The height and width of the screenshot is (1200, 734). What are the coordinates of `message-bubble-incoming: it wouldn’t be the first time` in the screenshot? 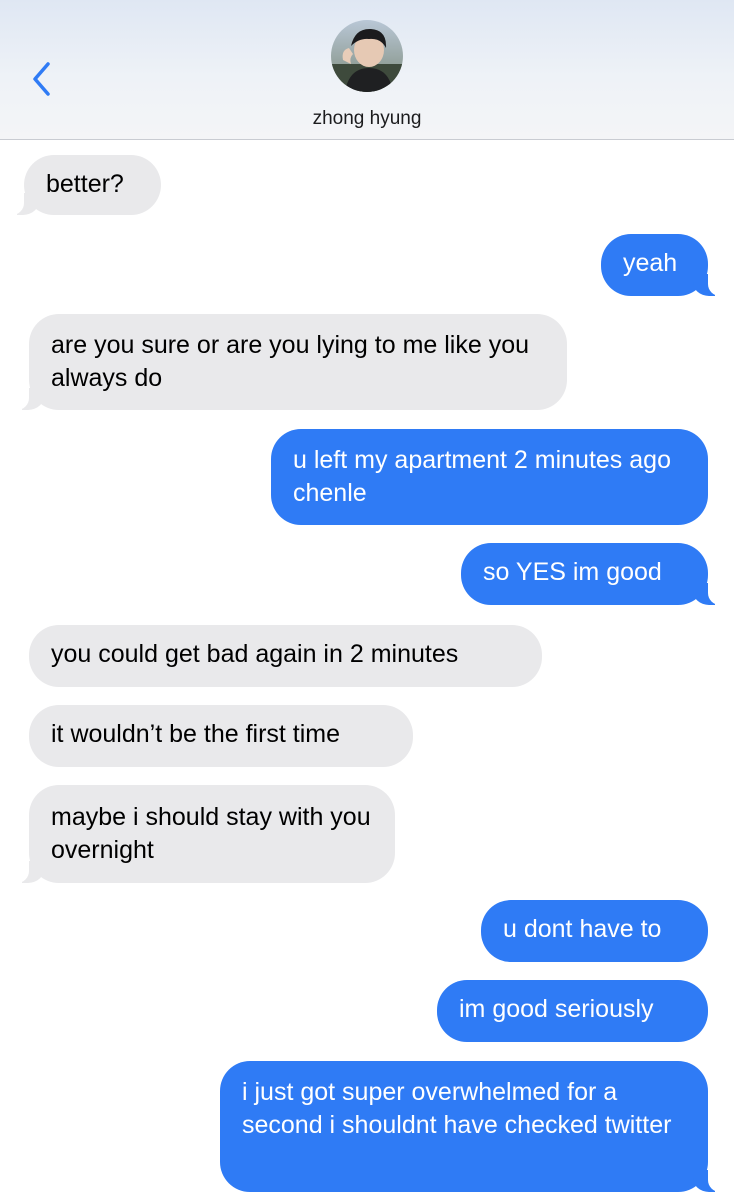 It's located at (221, 736).